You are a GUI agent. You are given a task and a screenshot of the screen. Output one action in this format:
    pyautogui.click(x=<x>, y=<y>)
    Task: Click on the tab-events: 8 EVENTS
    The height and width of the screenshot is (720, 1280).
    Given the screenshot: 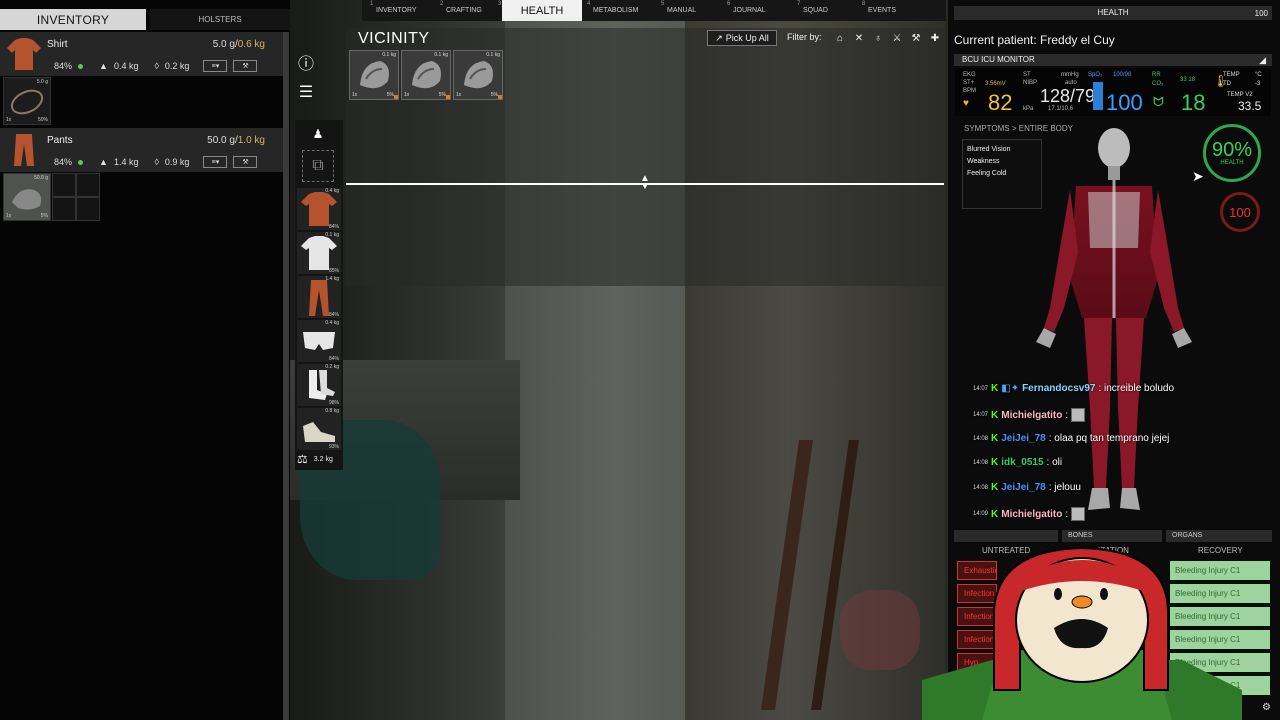 What is the action you would take?
    pyautogui.click(x=879, y=10)
    